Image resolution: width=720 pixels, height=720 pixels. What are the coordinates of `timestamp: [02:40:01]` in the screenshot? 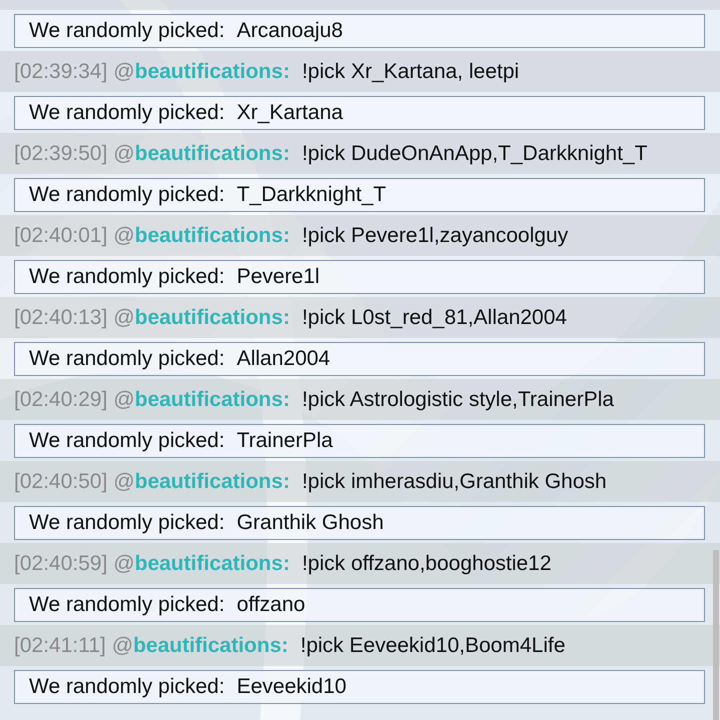 It's located at (61, 236).